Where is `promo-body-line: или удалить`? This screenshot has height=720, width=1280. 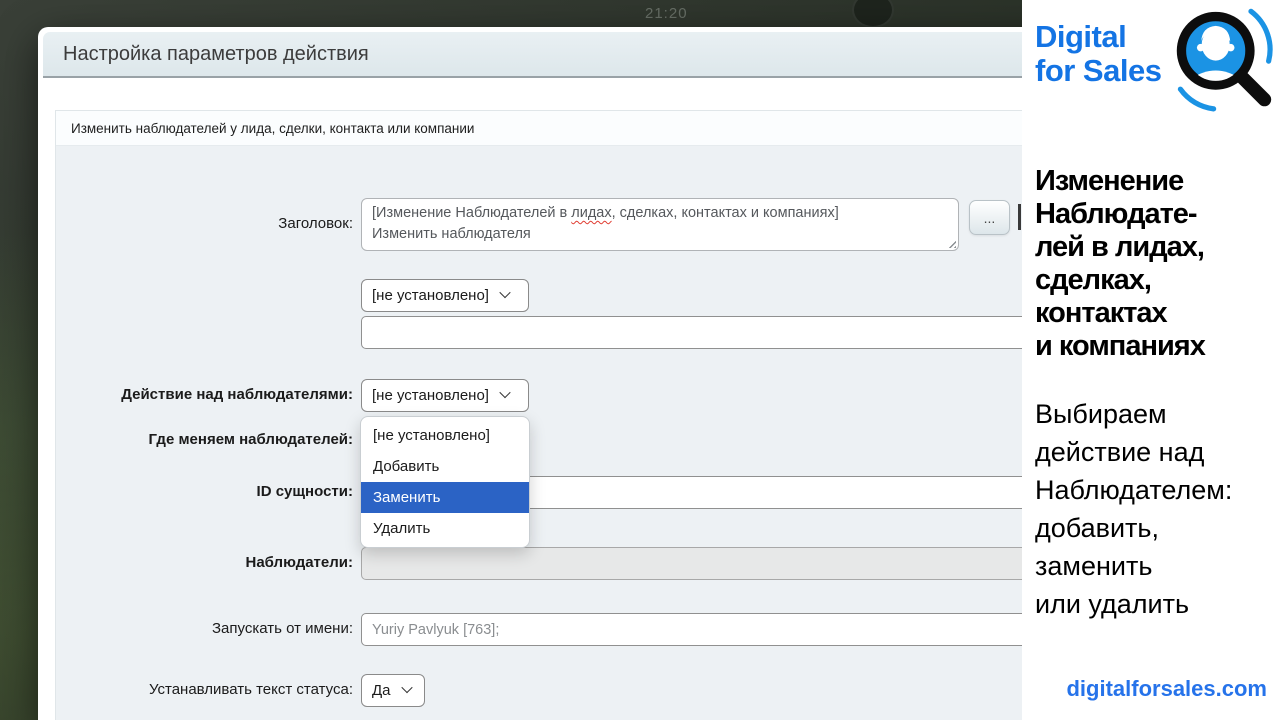
promo-body-line: или удалить is located at coordinates (1112, 604).